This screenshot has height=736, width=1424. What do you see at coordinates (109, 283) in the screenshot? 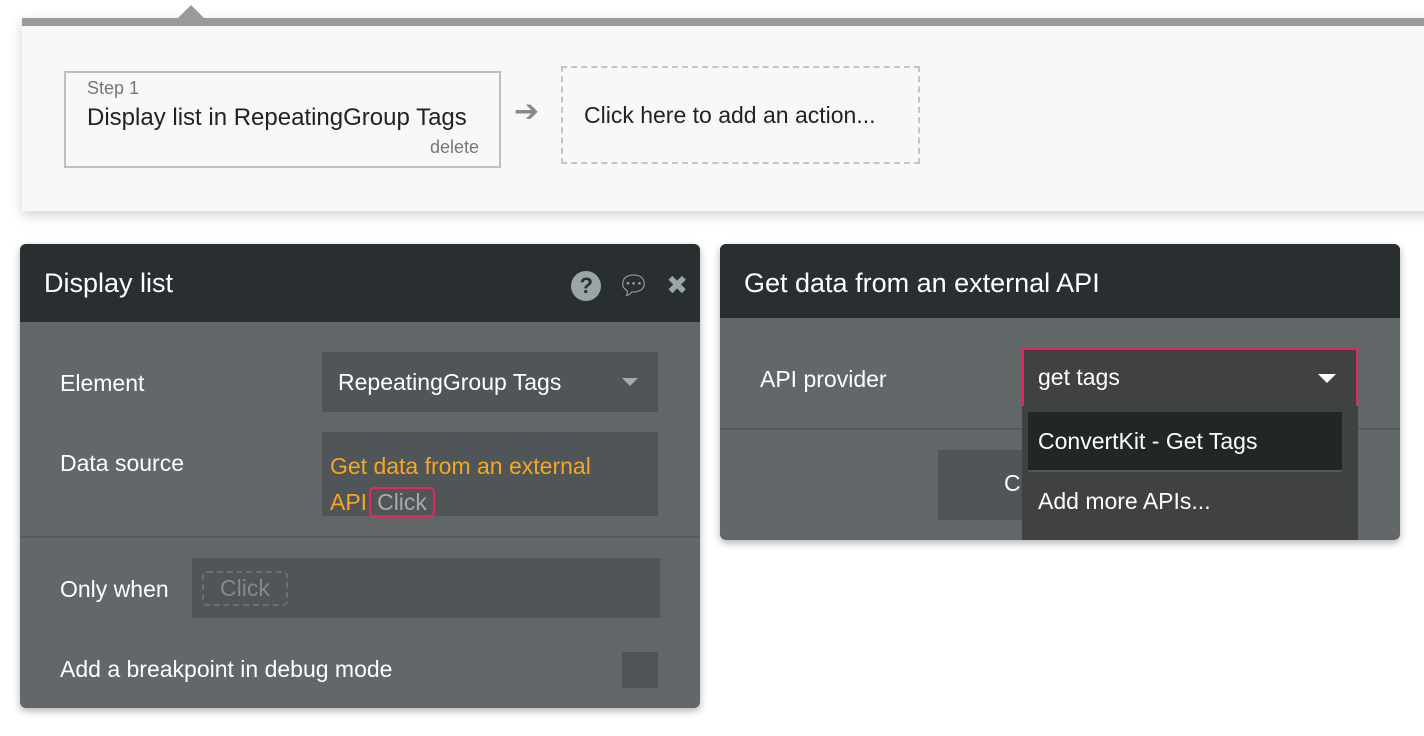
I see `panel-title: Display list` at bounding box center [109, 283].